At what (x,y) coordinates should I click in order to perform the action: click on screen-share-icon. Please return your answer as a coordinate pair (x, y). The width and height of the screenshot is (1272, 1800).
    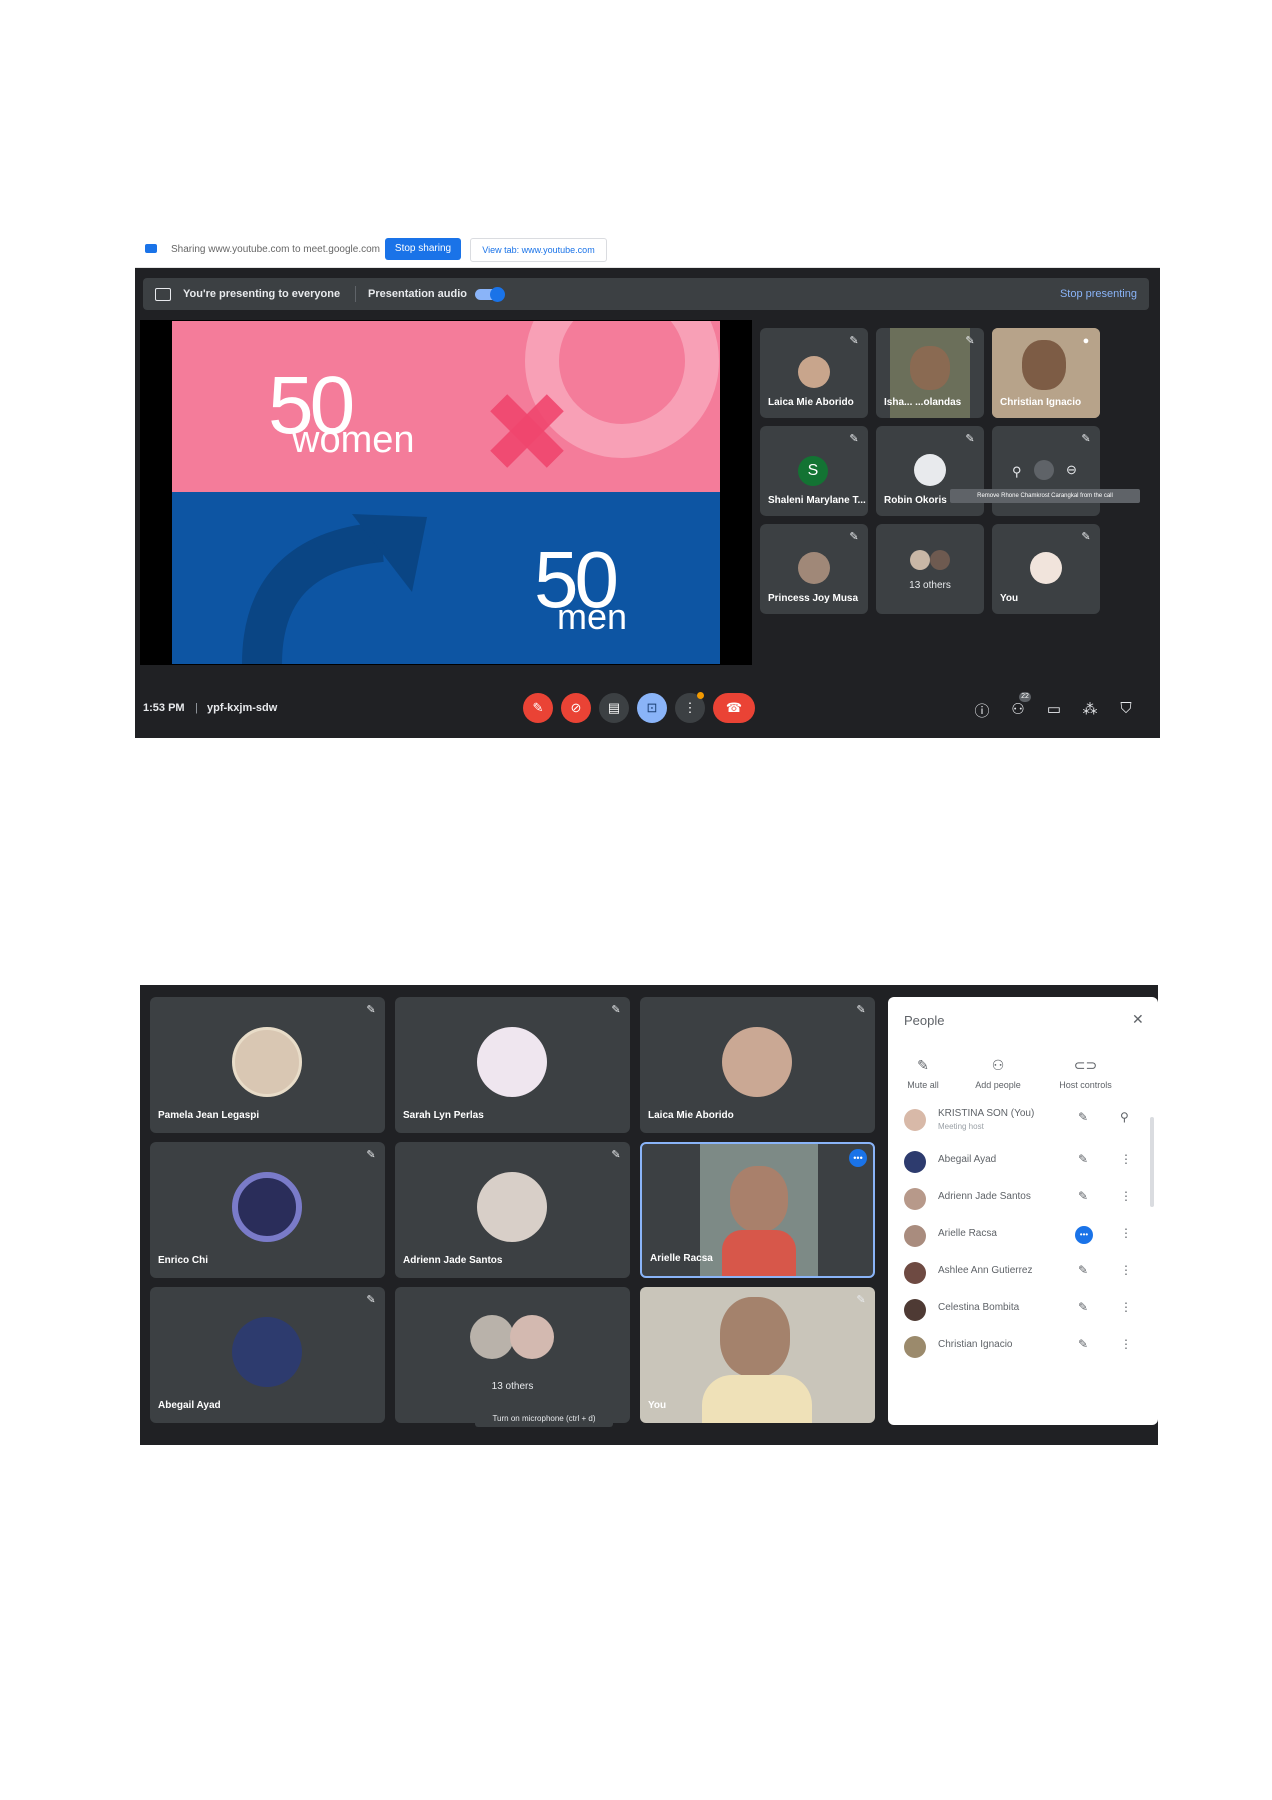
    Looking at the image, I should click on (151, 248).